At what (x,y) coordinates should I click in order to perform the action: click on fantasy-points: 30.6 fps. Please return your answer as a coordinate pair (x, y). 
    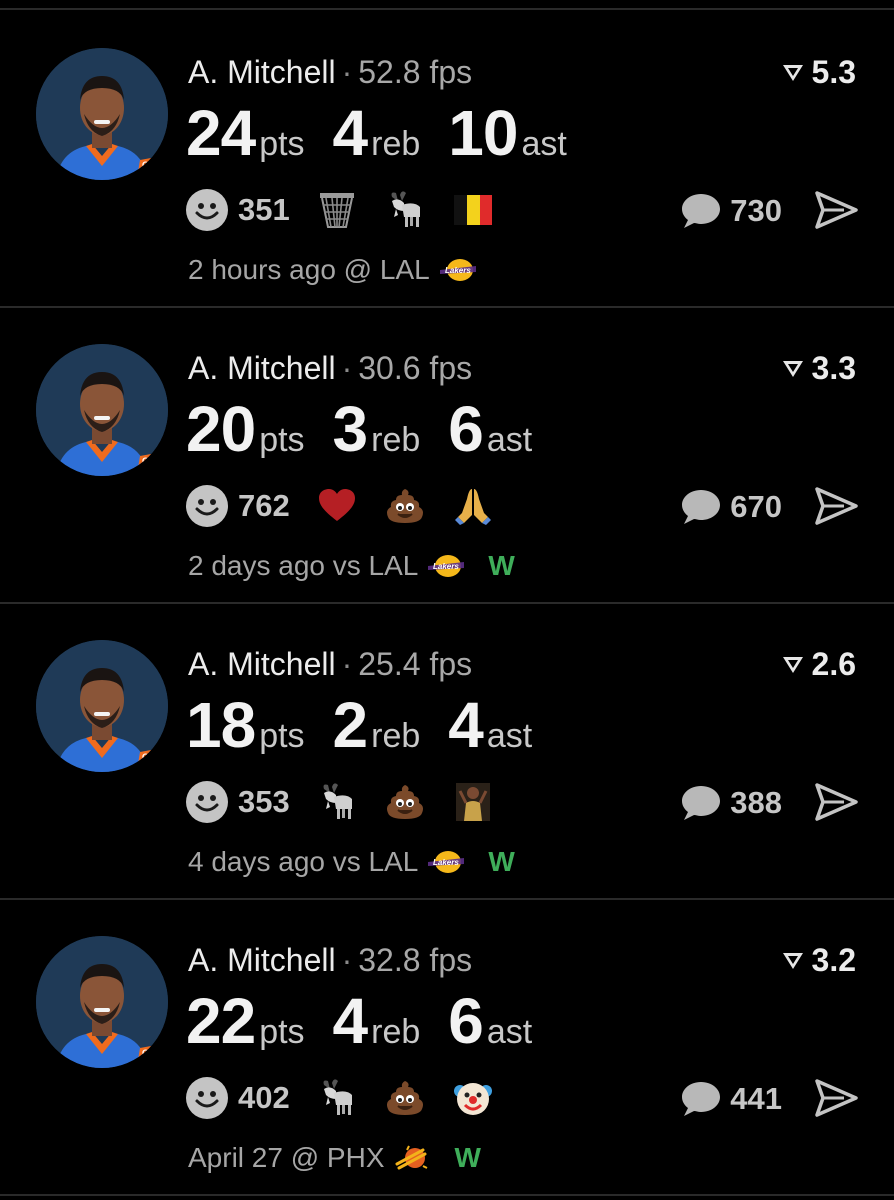
    Looking at the image, I should click on (415, 368).